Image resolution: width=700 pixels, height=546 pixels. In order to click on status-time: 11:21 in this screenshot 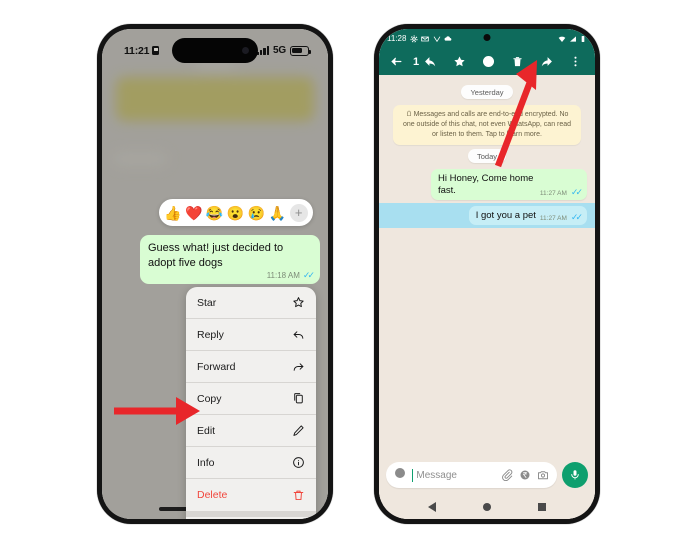, I will do `click(137, 50)`.